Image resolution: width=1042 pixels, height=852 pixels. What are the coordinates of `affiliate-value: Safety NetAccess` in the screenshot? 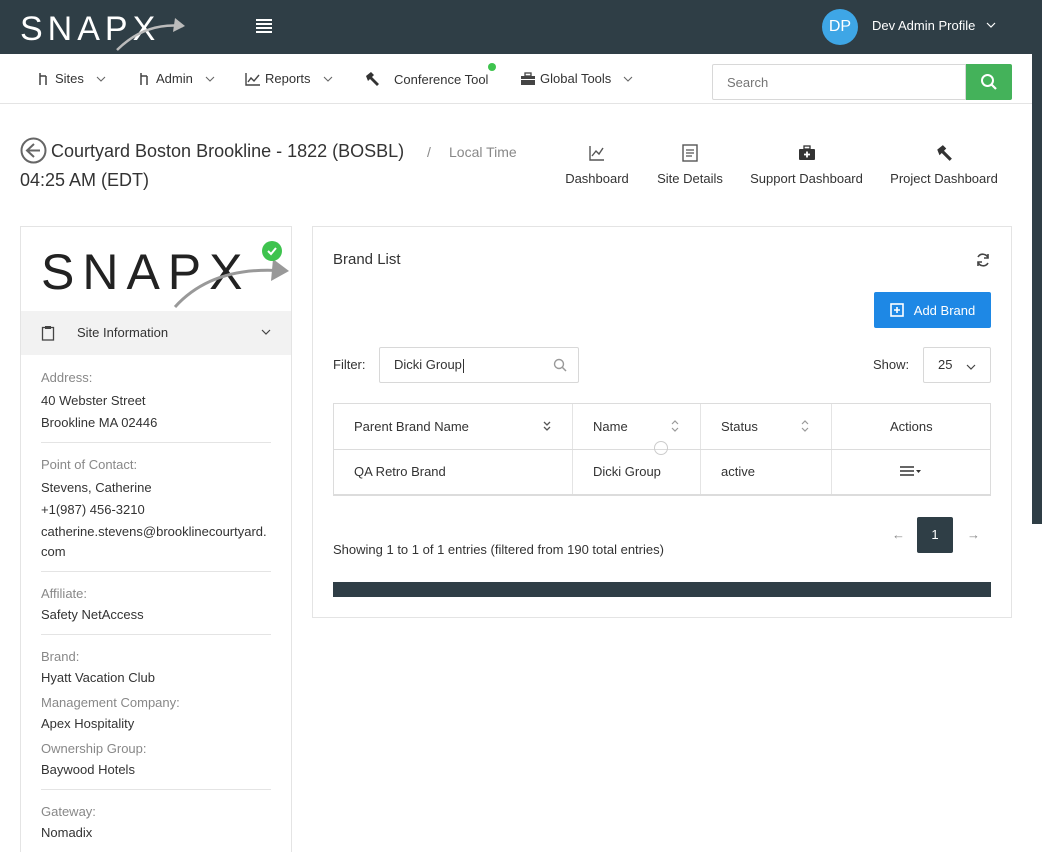 It's located at (92, 614).